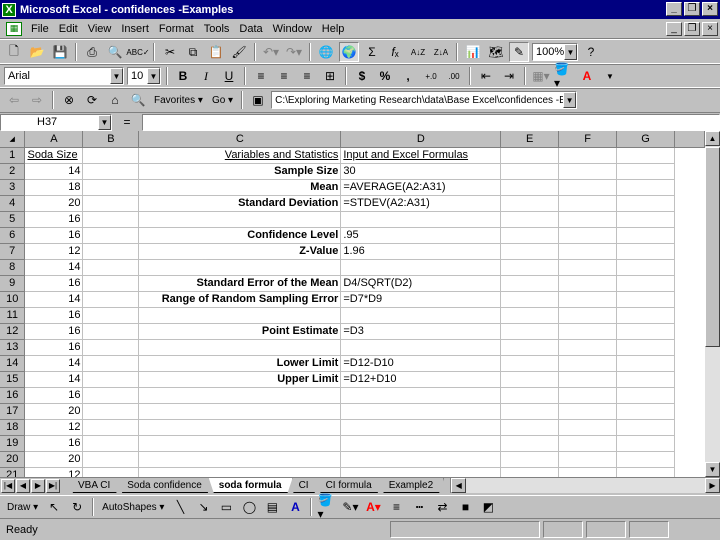 The width and height of the screenshot is (720, 540). What do you see at coordinates (54, 395) in the screenshot?
I see `cell-a: 16` at bounding box center [54, 395].